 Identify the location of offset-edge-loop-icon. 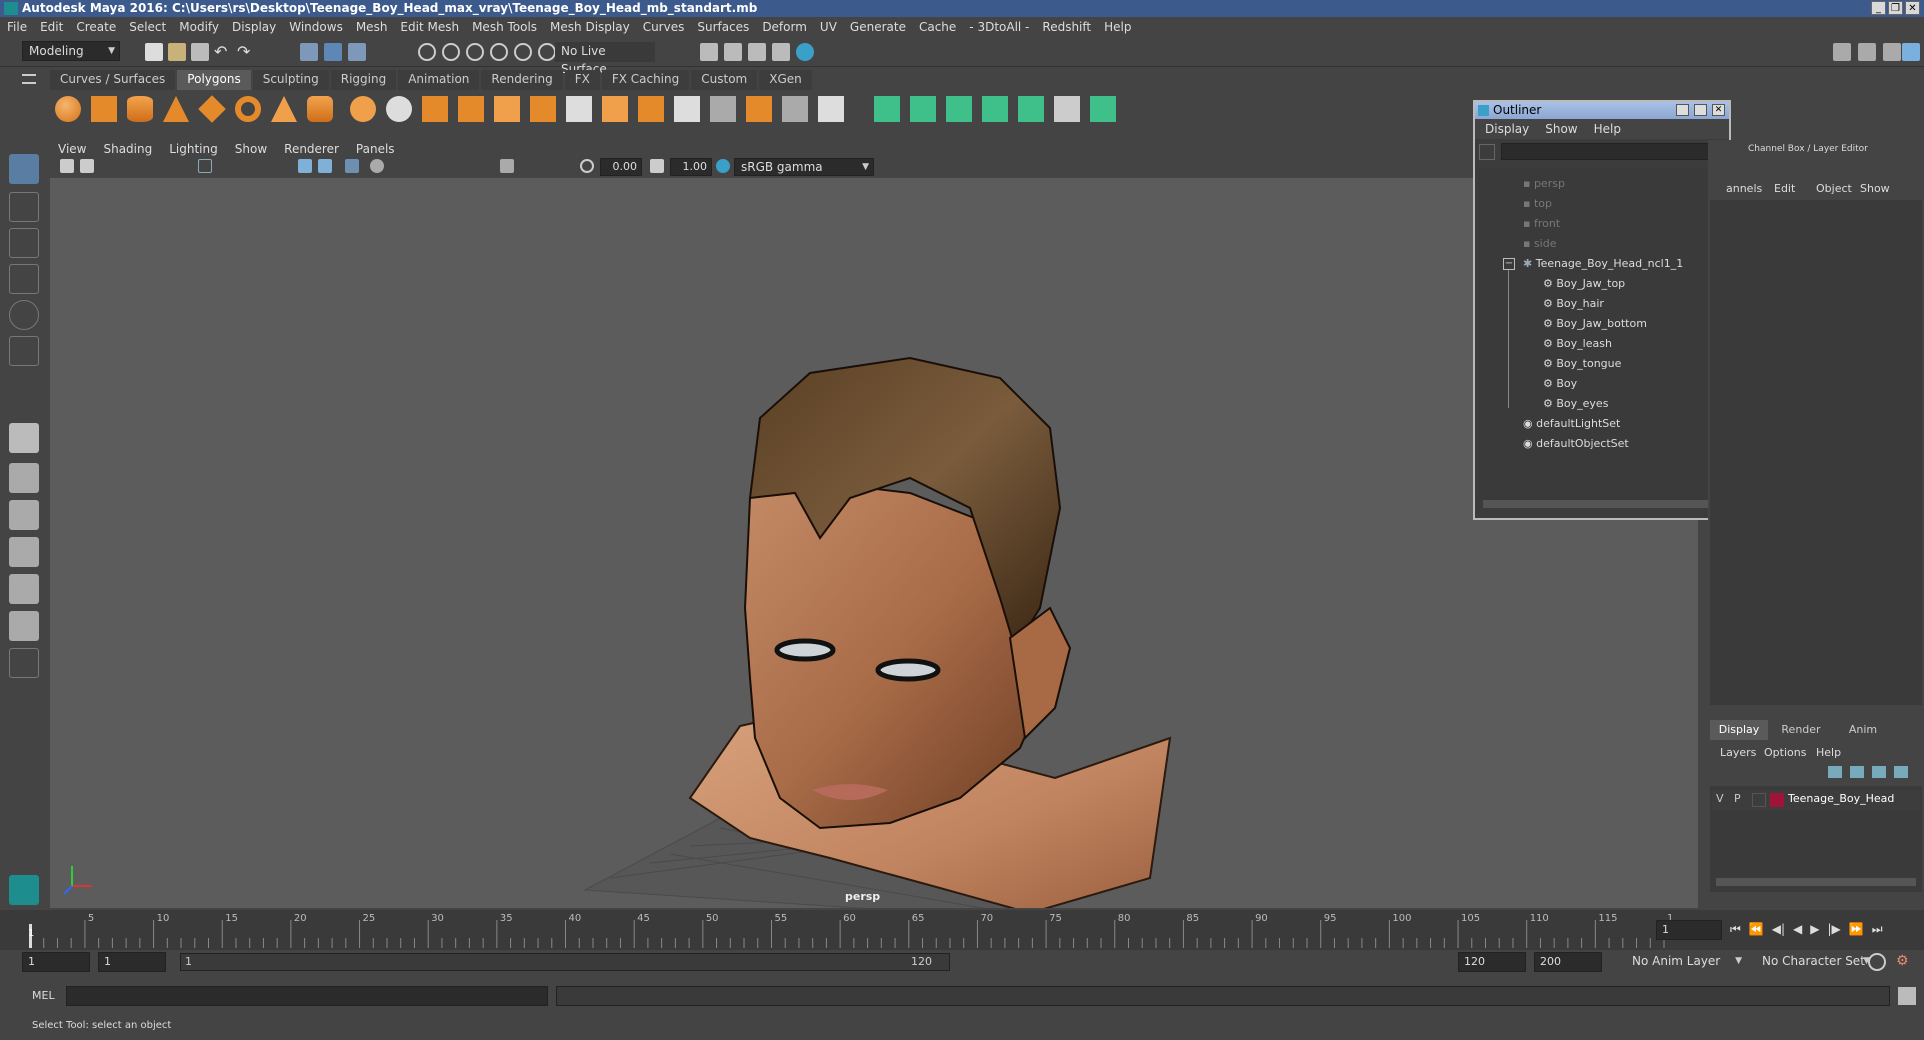
(795, 109).